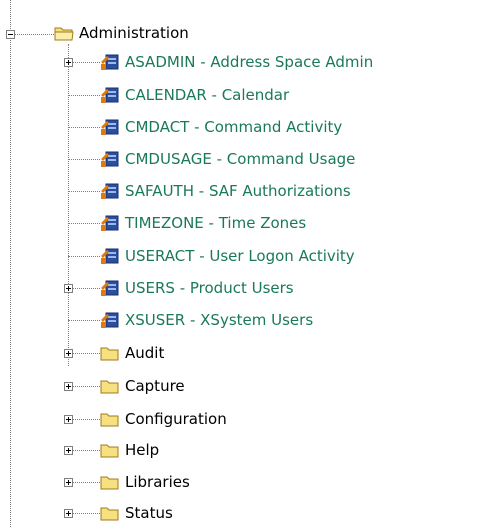  I want to click on tree-node-timezone: TIMEZONE - Time Zones, so click(203, 223).